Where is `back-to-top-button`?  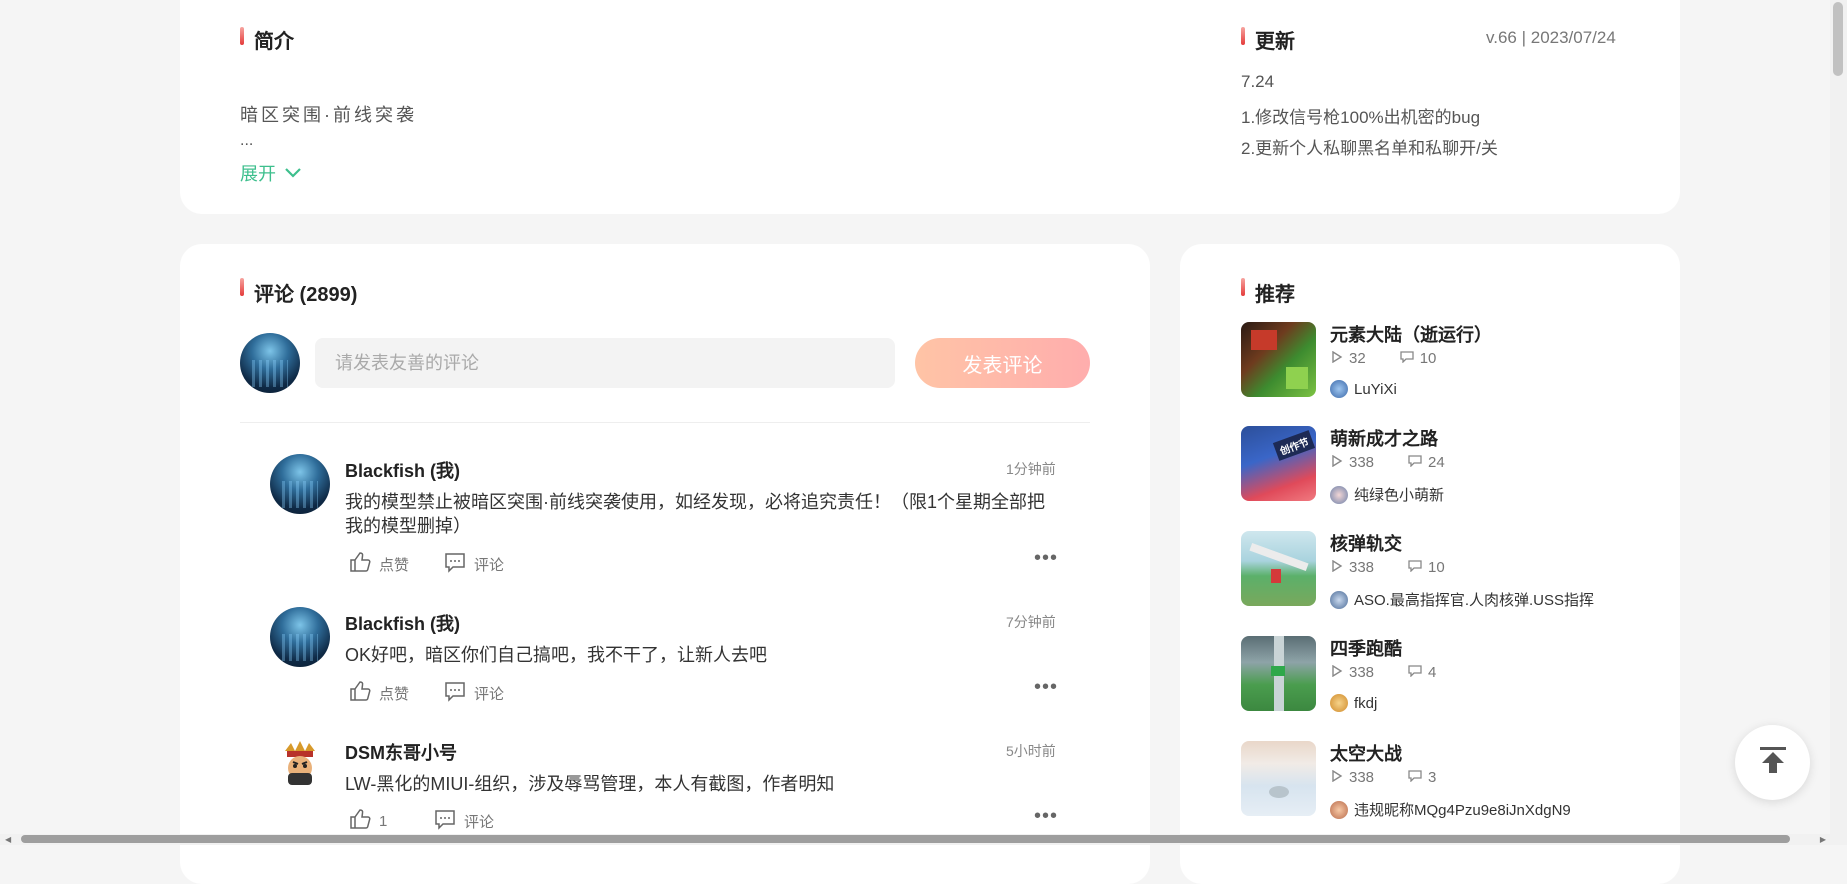 back-to-top-button is located at coordinates (1772, 762).